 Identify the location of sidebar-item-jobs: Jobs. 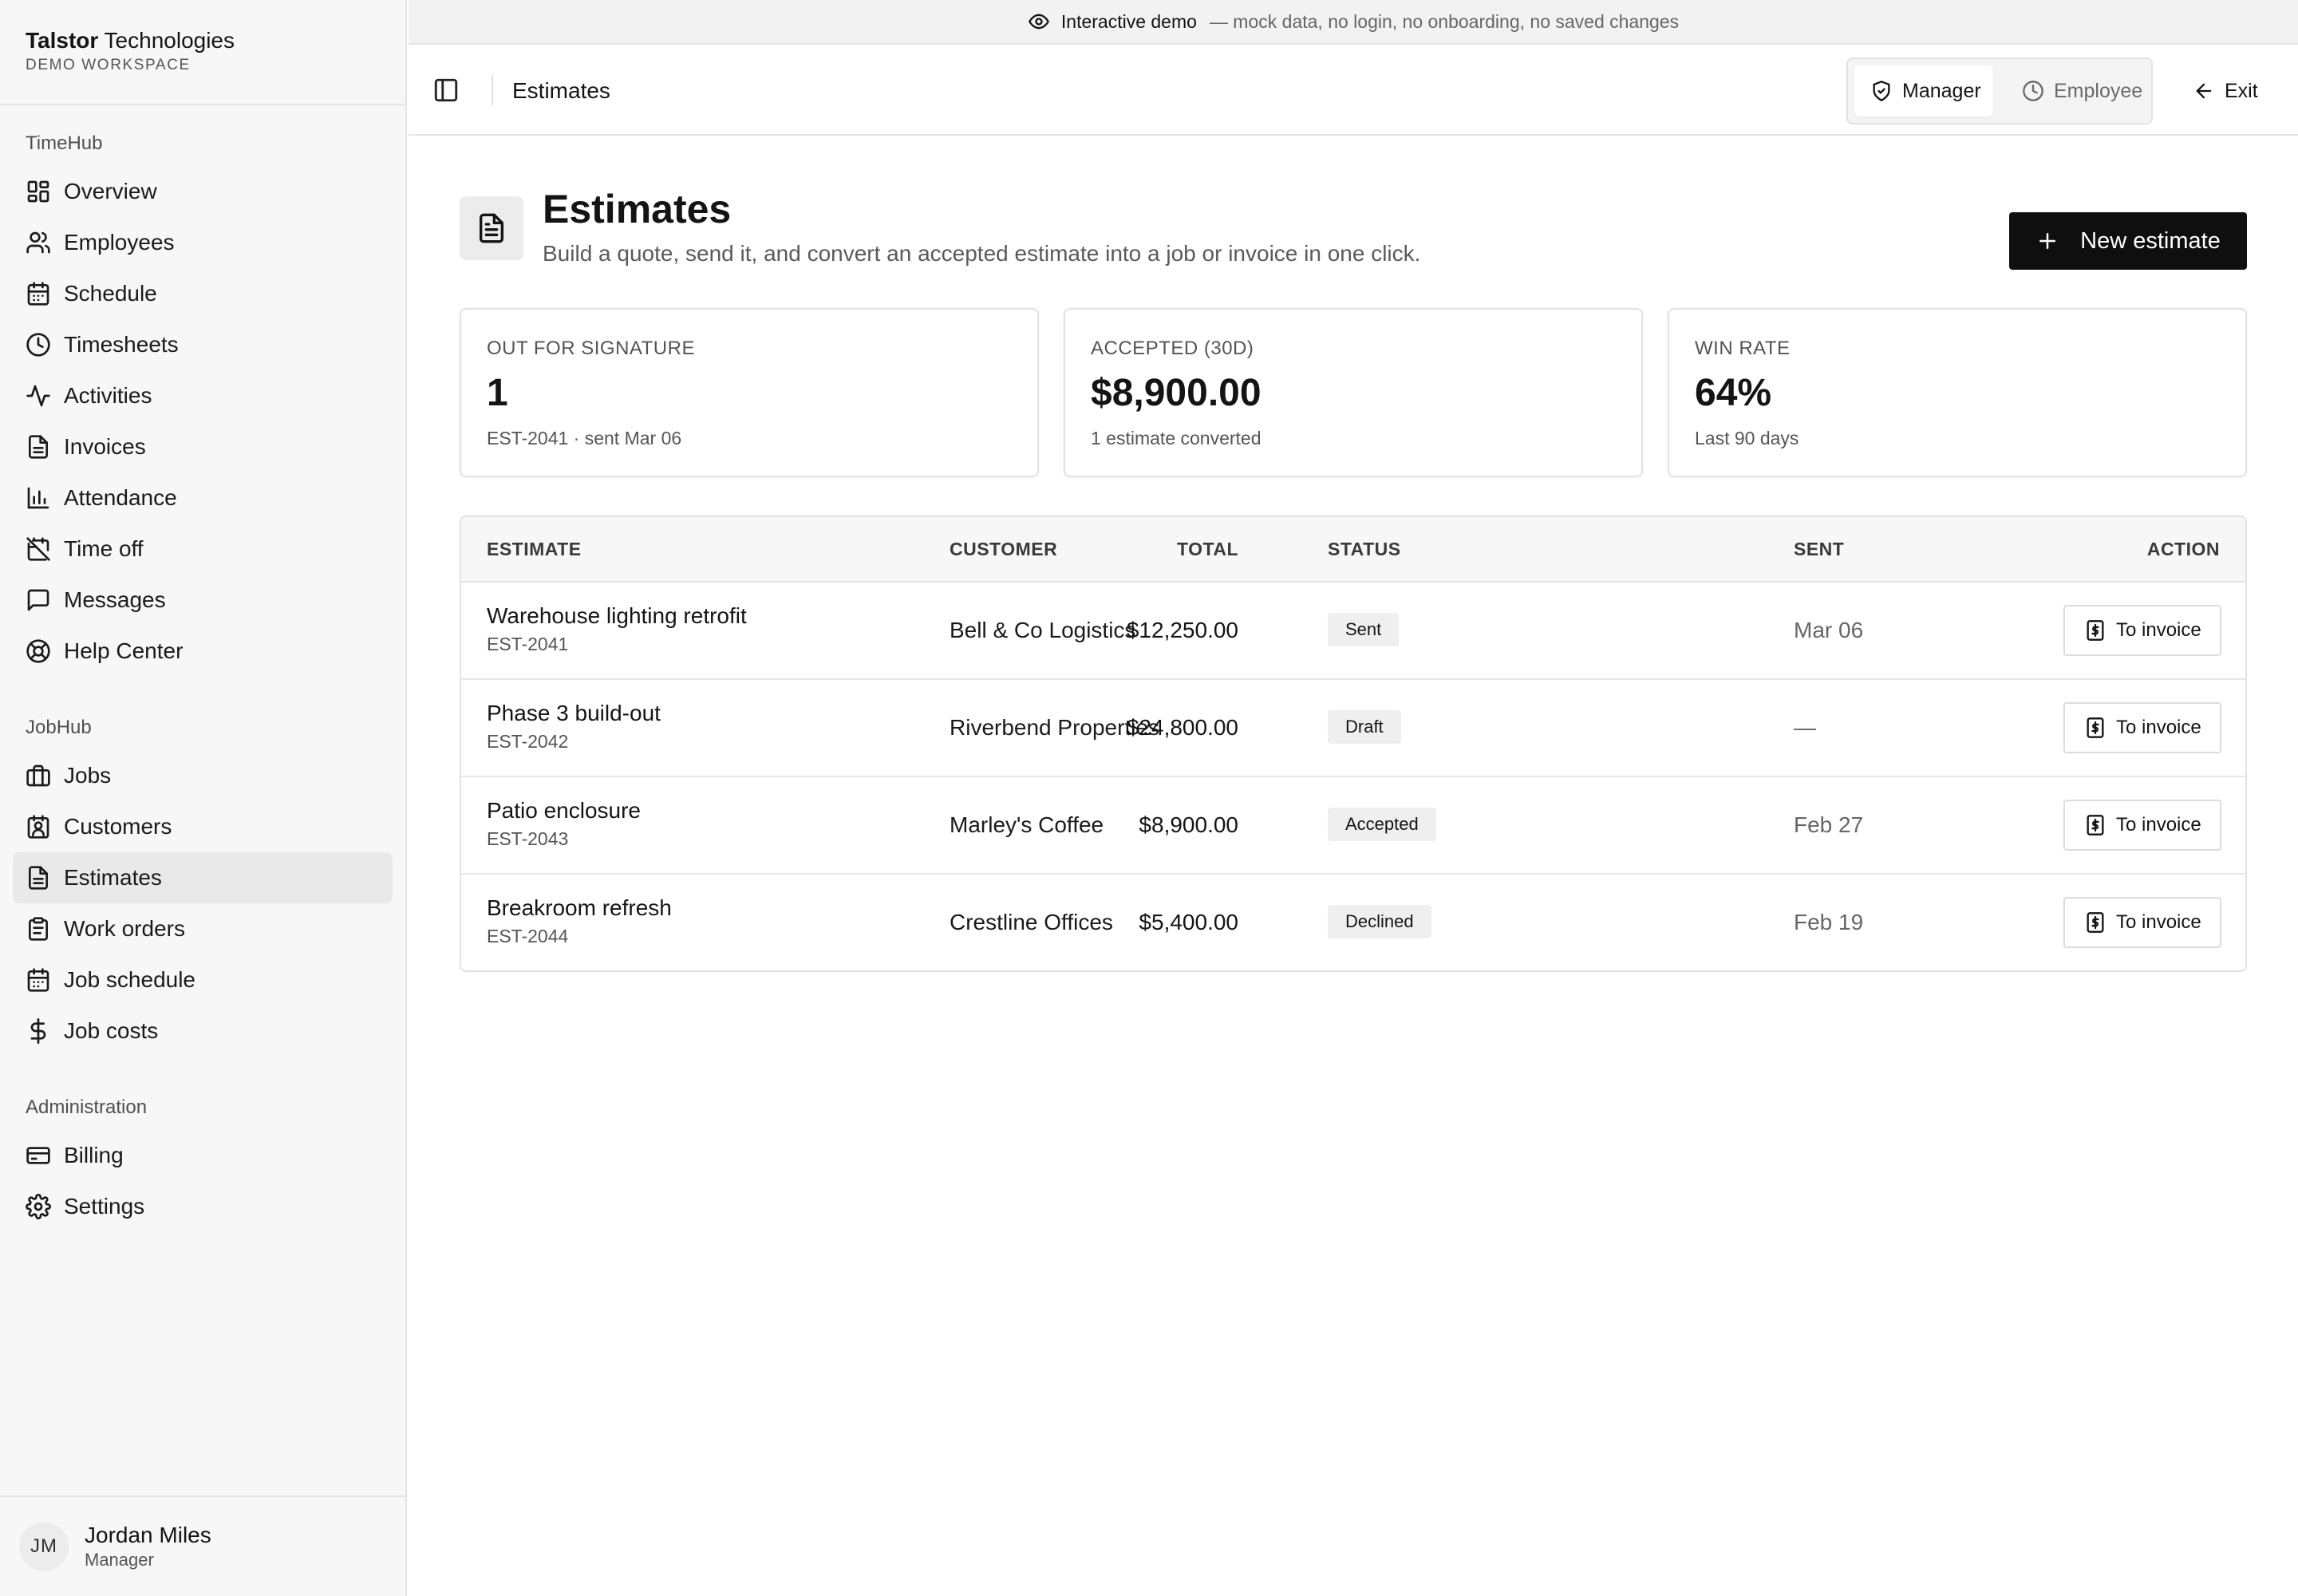
(203, 775).